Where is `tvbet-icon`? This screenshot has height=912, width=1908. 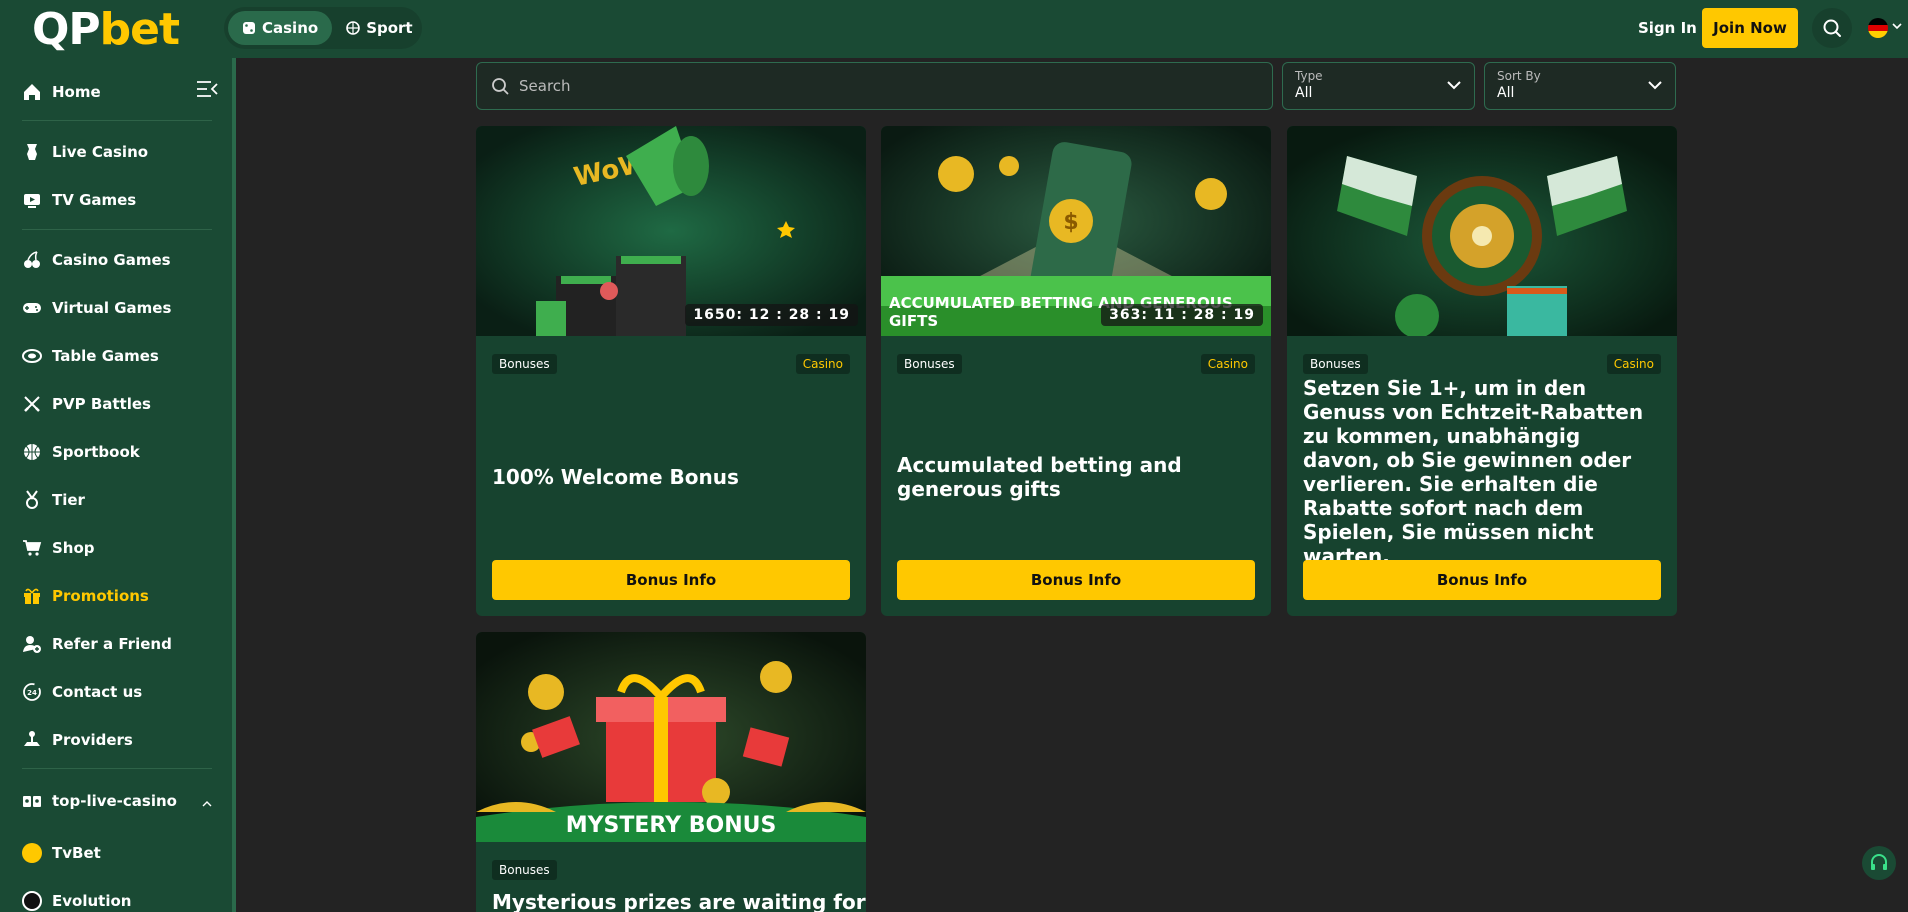
tvbet-icon is located at coordinates (32, 853).